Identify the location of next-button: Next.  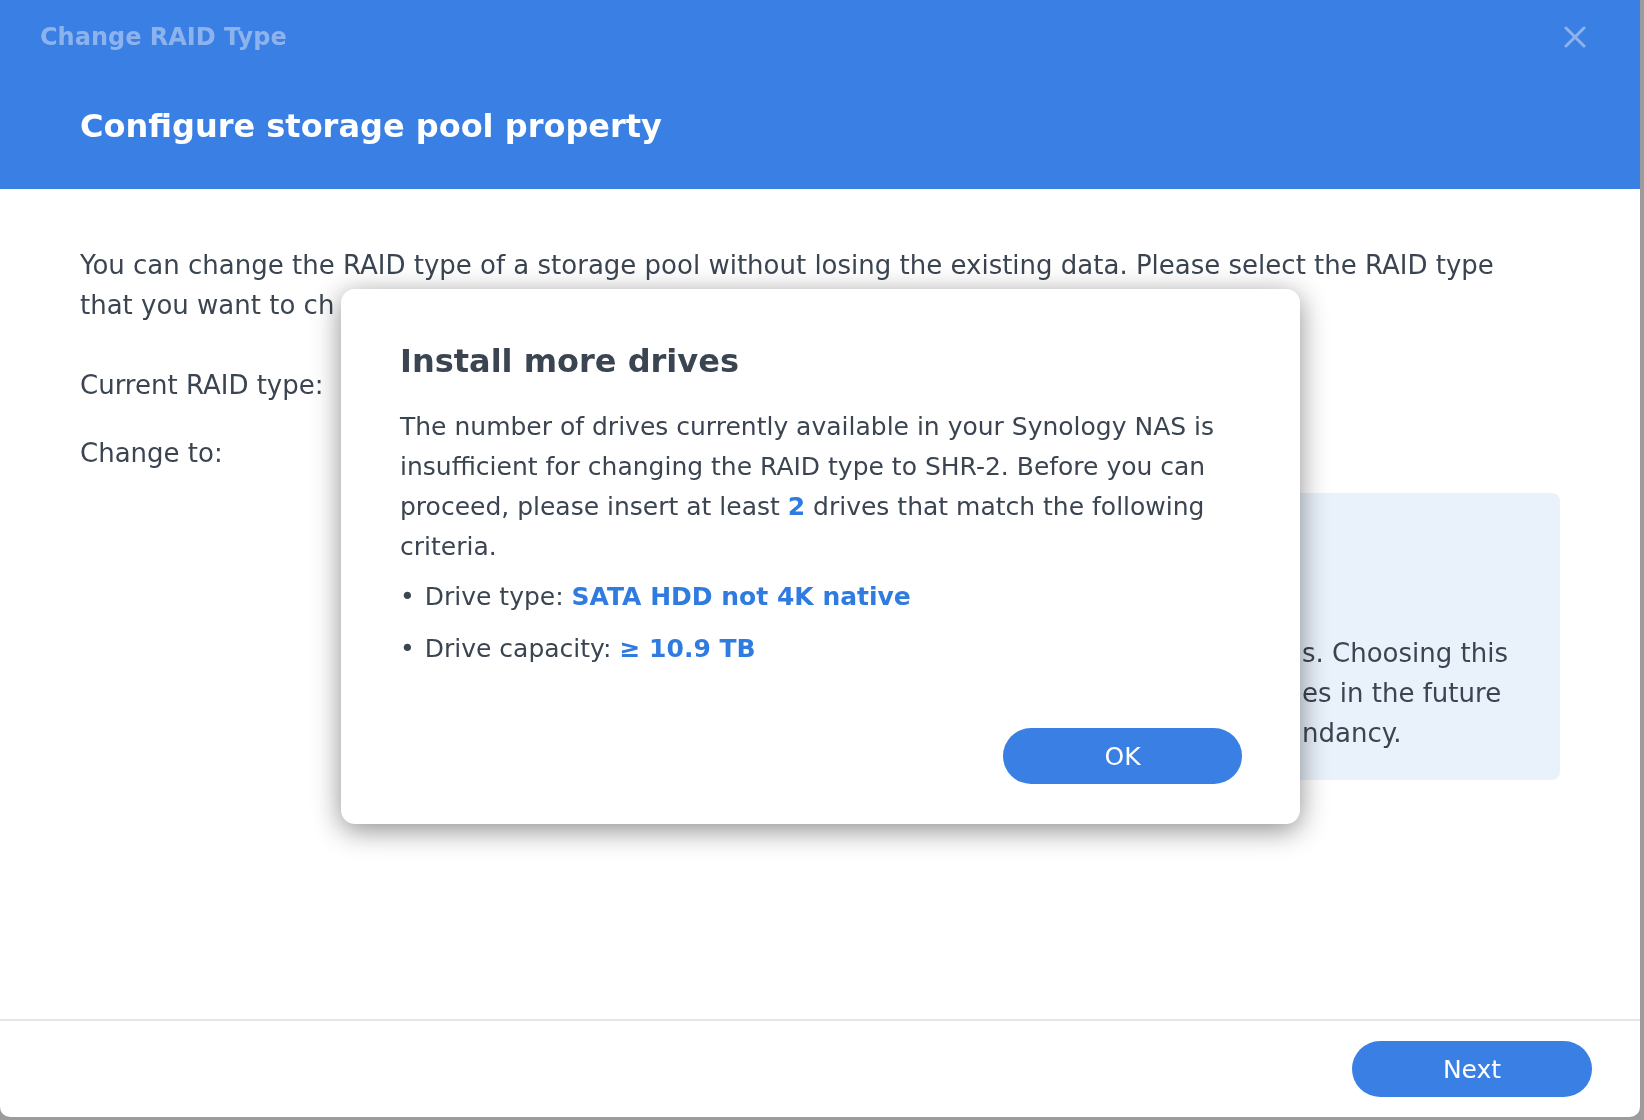
(1472, 1069).